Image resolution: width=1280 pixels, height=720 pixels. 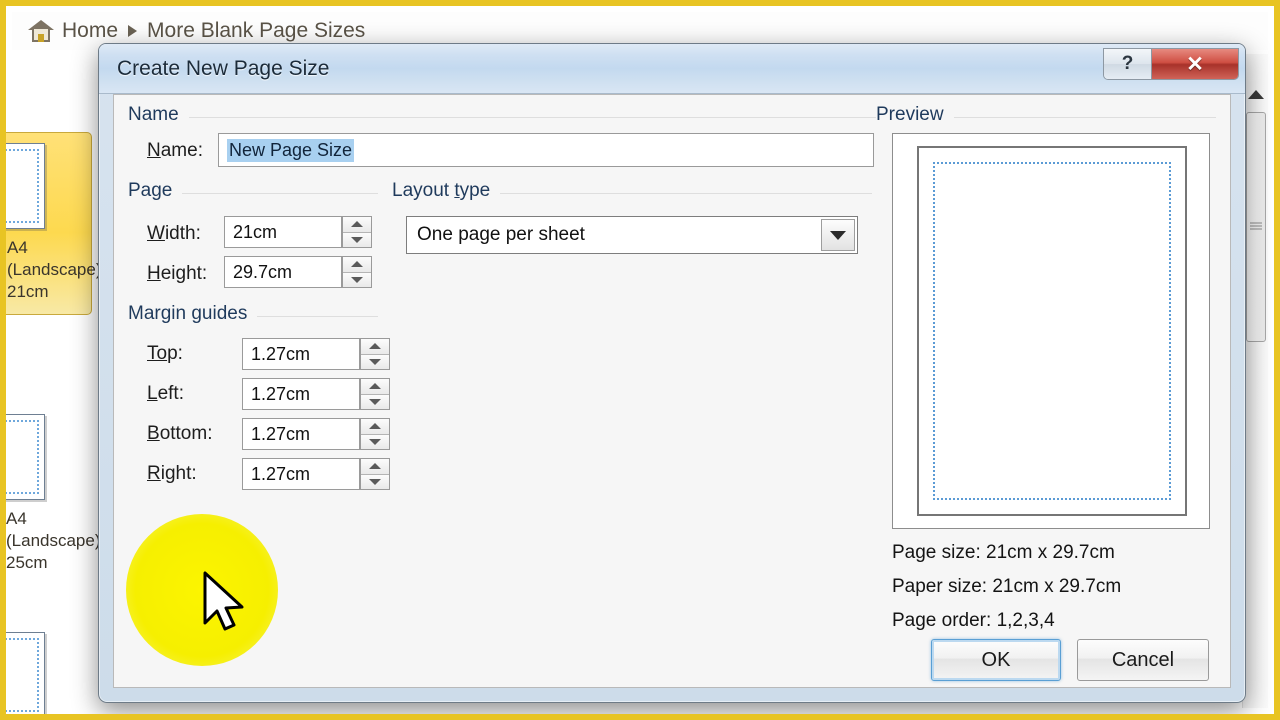 What do you see at coordinates (263, 271) in the screenshot?
I see `height-input-value: 29.7cm` at bounding box center [263, 271].